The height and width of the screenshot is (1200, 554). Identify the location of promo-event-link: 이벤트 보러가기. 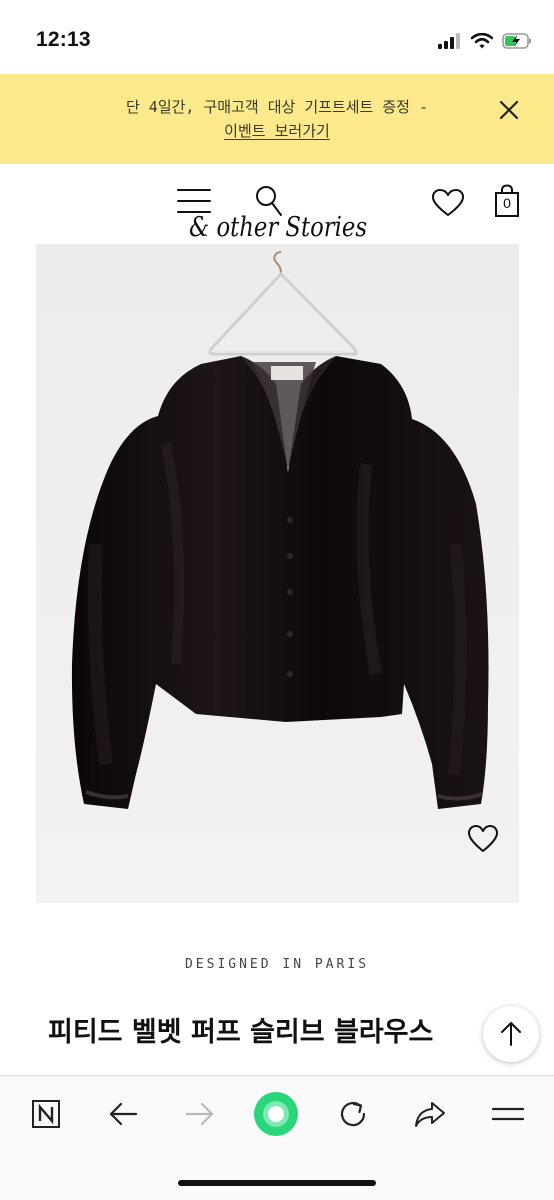
(277, 131).